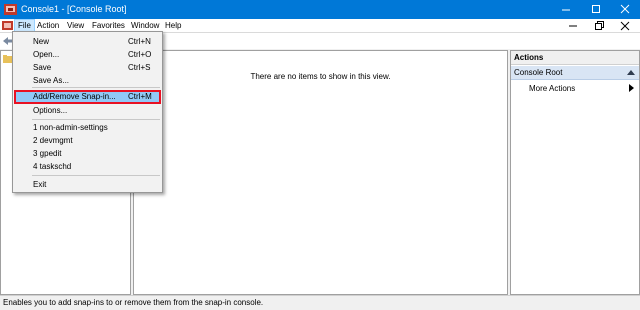  I want to click on window-title: Console1 - [Console Root], so click(74, 9).